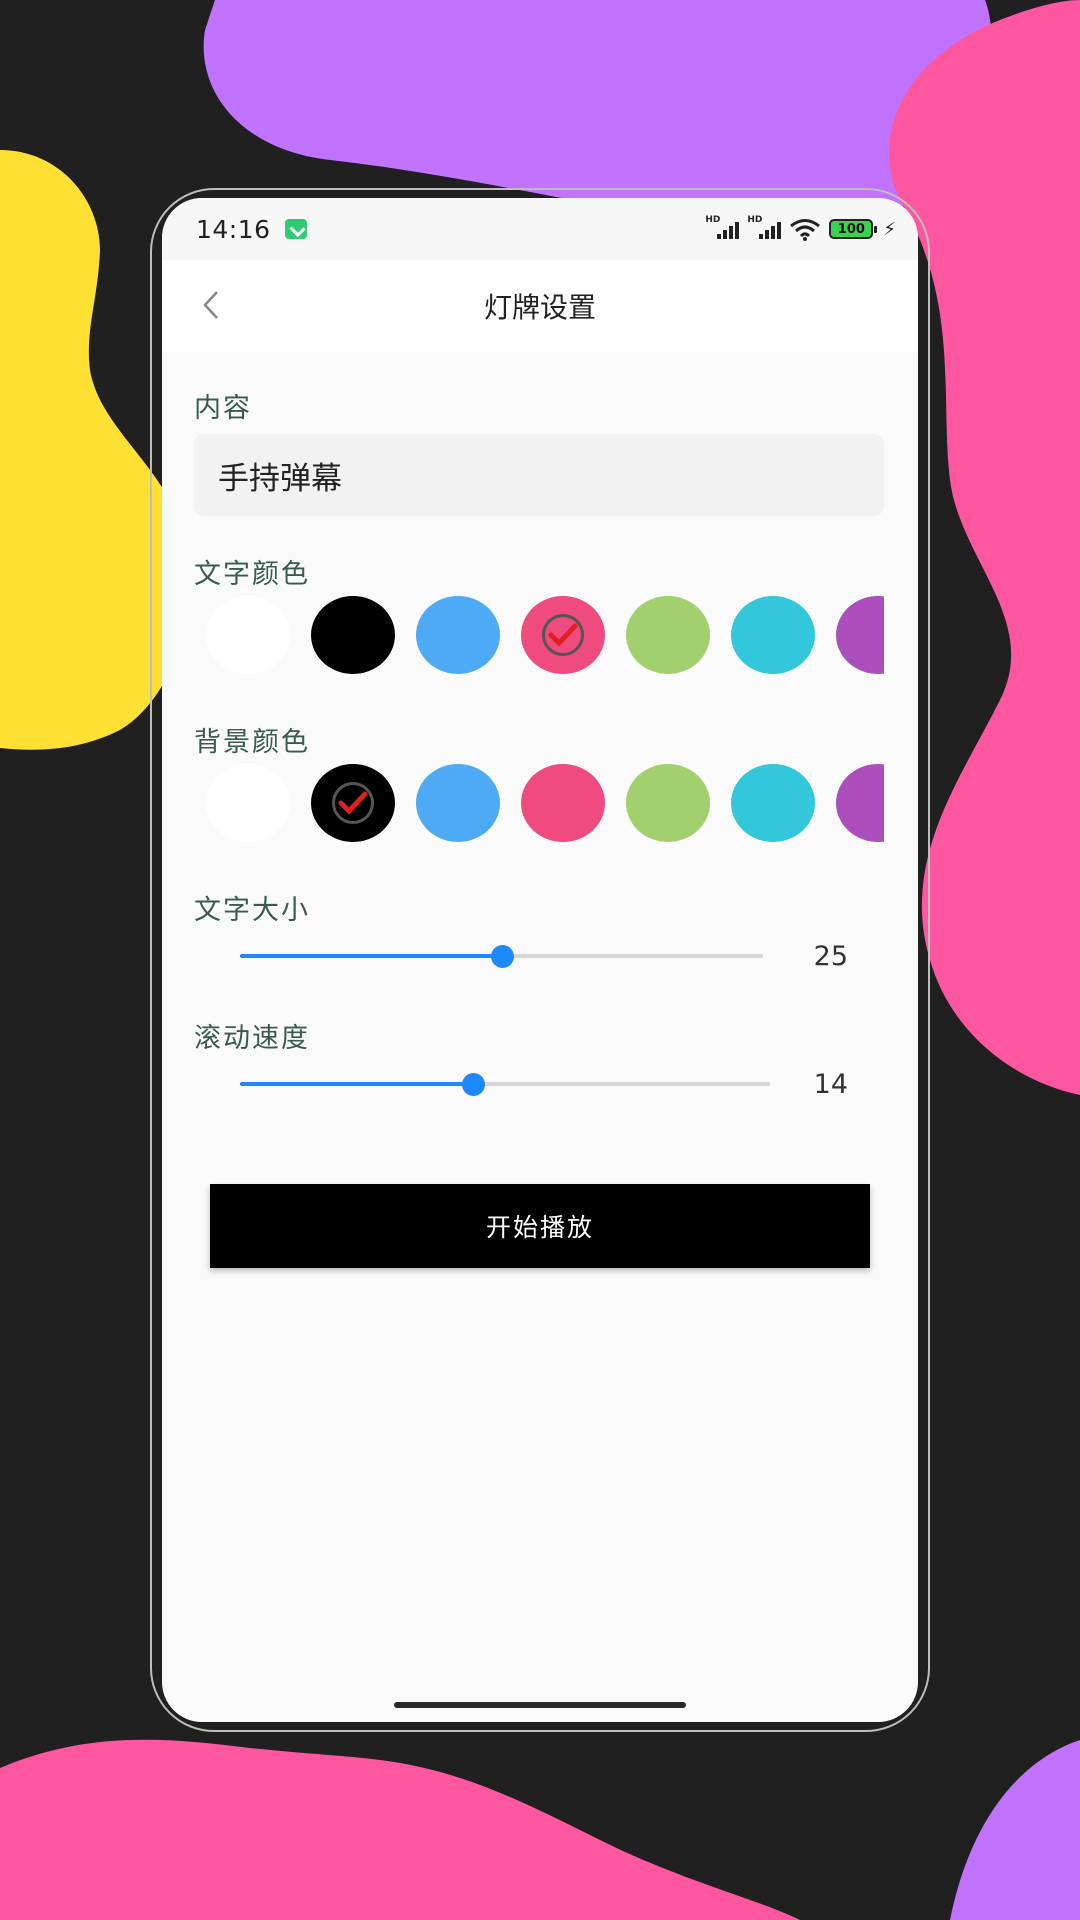 The image size is (1080, 1920). Describe the element at coordinates (248, 635) in the screenshot. I see `text-color-swatch-white` at that location.